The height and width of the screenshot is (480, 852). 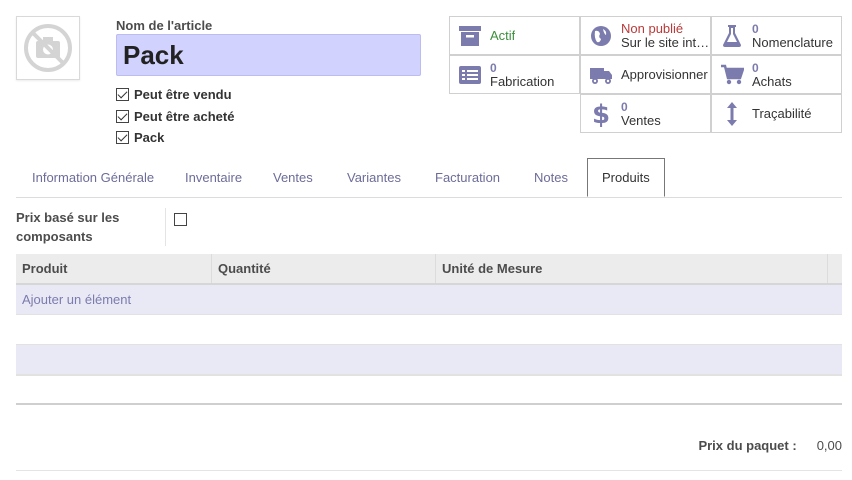 I want to click on tab-variants: Variantes, so click(x=374, y=178).